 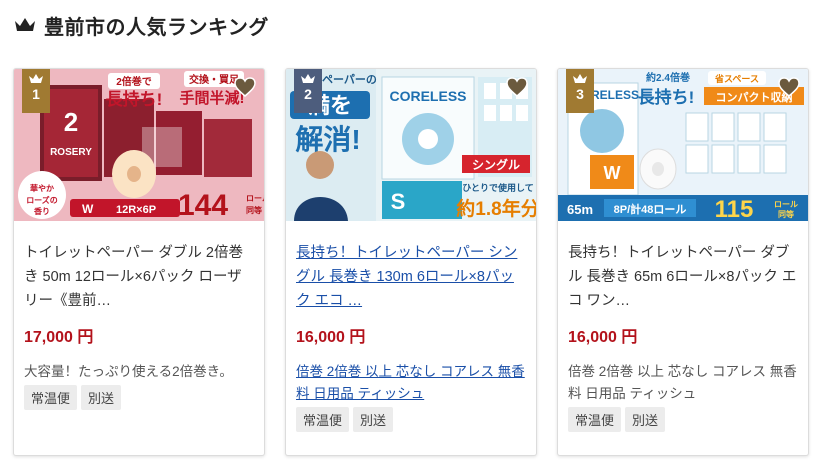 I want to click on svg-text: 香り, so click(x=41, y=211).